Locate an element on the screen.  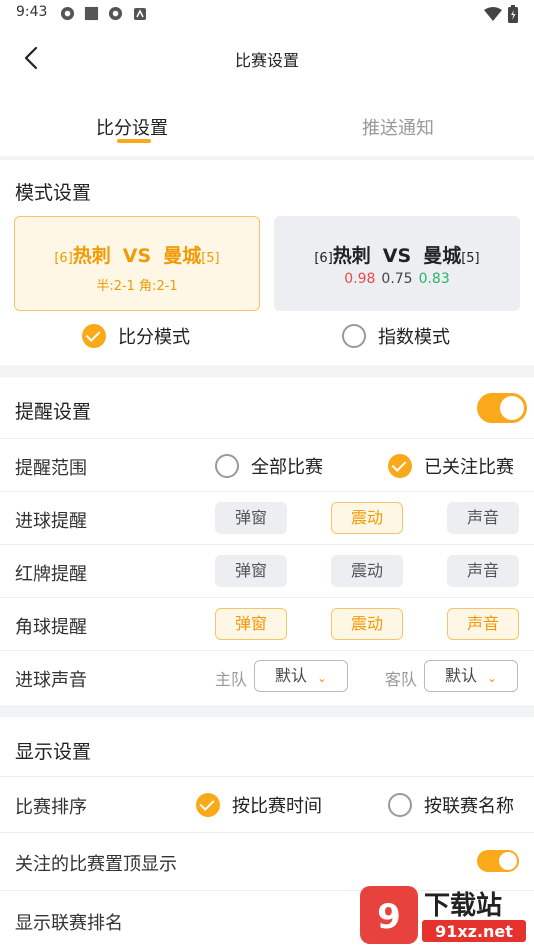
corner-popup-button: 弹窗 is located at coordinates (251, 624).